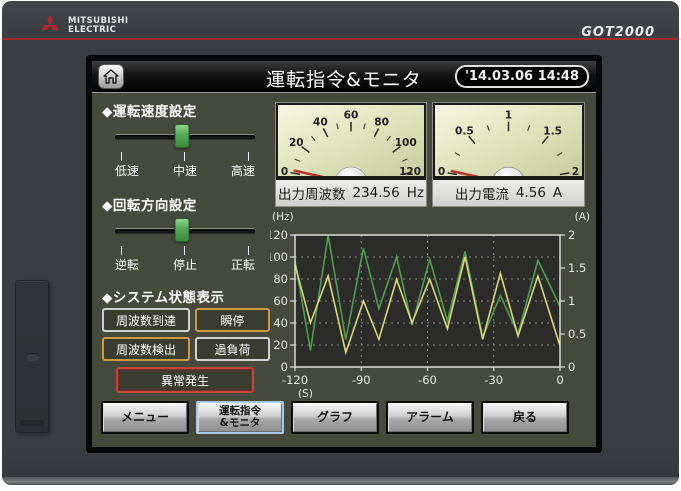 The height and width of the screenshot is (491, 681). Describe the element at coordinates (50, 22) in the screenshot. I see `mitsubishi-mark-icon` at that location.